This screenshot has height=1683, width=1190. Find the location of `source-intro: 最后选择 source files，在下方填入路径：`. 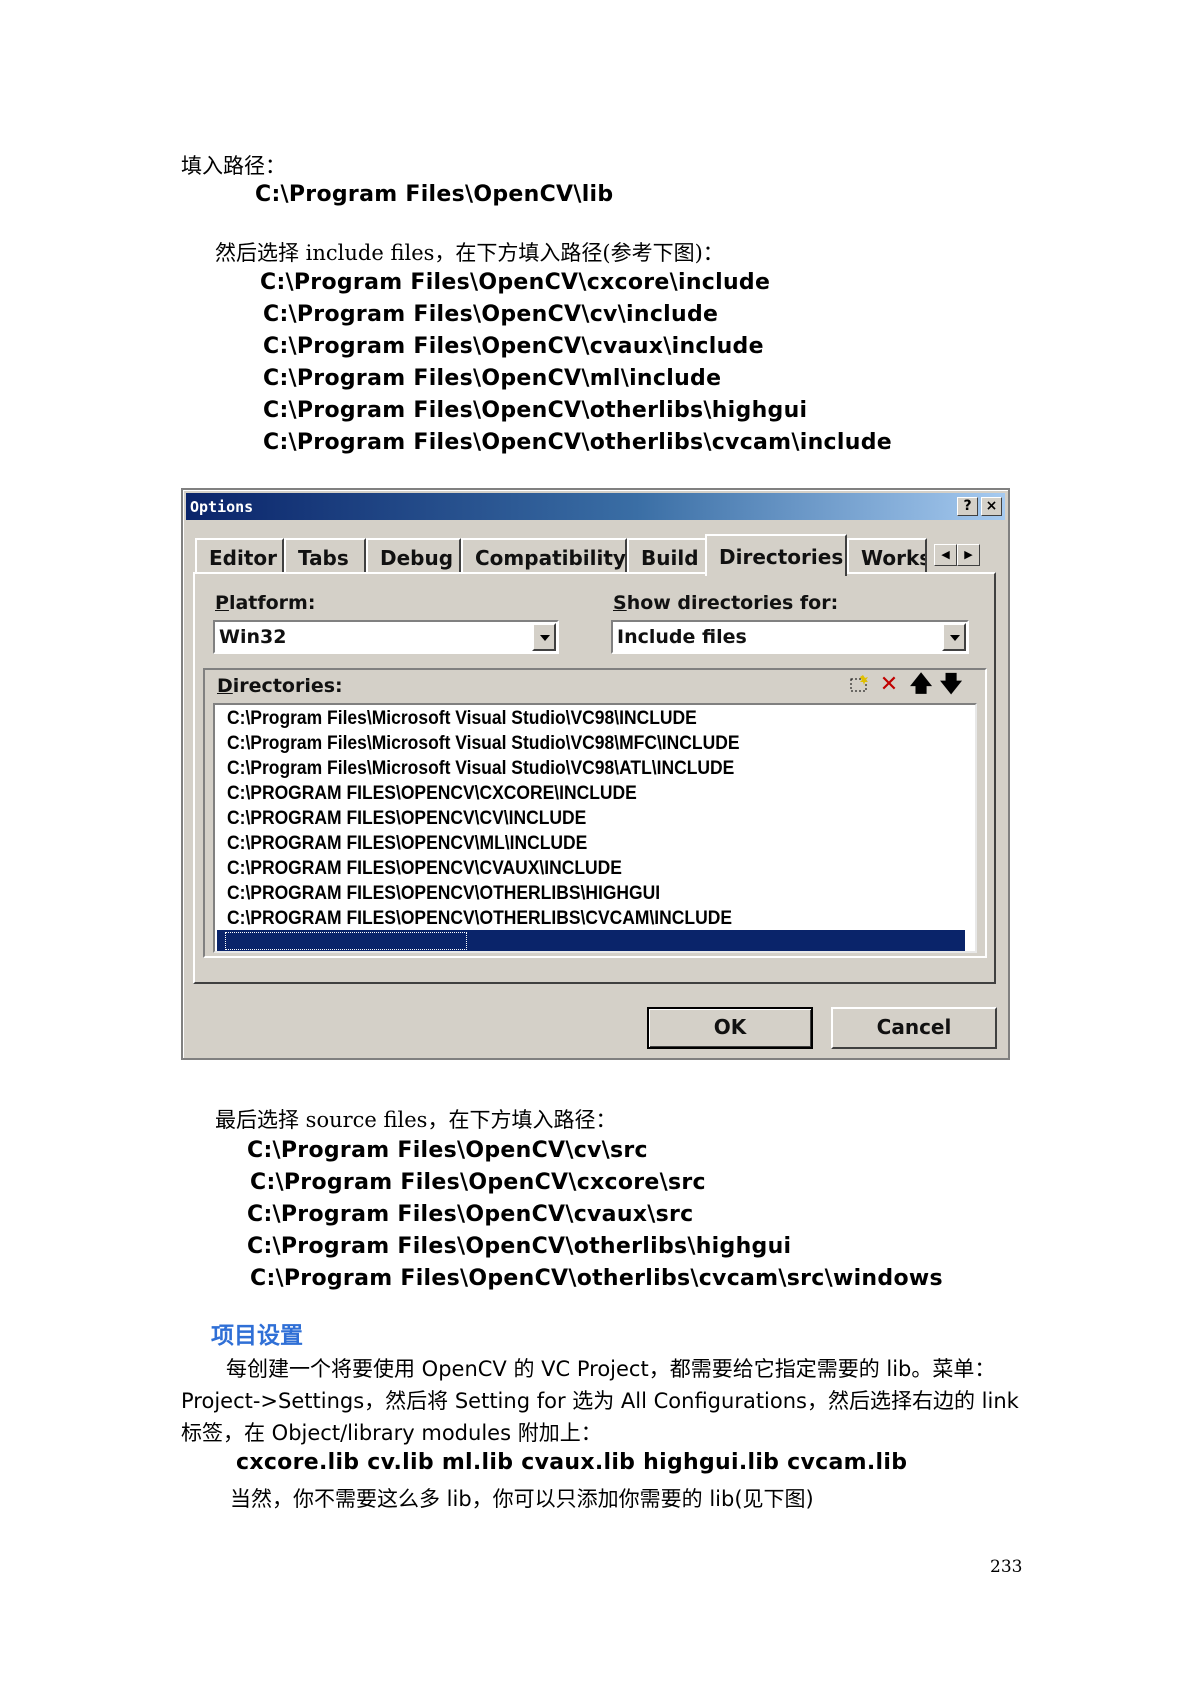

source-intro: 最后选择 source files，在下方填入路径： is located at coordinates (416, 1120).